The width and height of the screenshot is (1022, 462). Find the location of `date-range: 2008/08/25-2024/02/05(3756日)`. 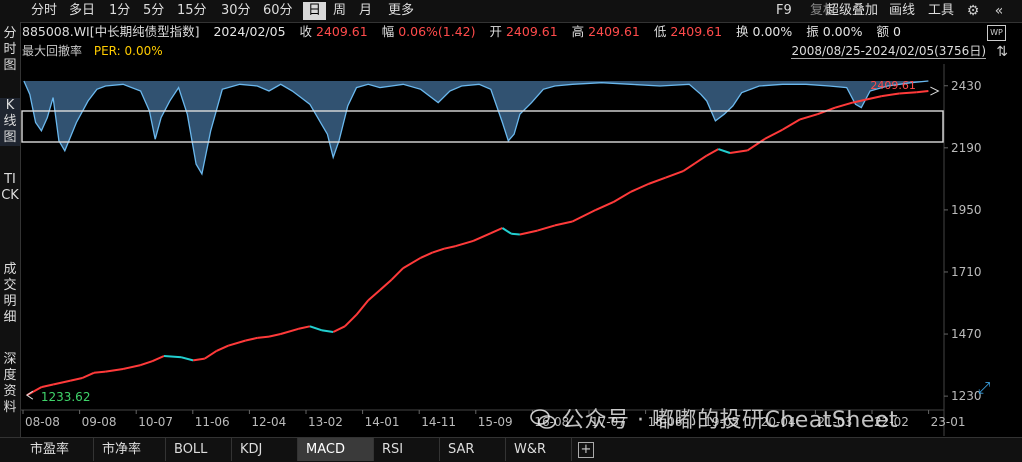

date-range: 2008/08/25-2024/02/05(3756日) is located at coordinates (888, 51).